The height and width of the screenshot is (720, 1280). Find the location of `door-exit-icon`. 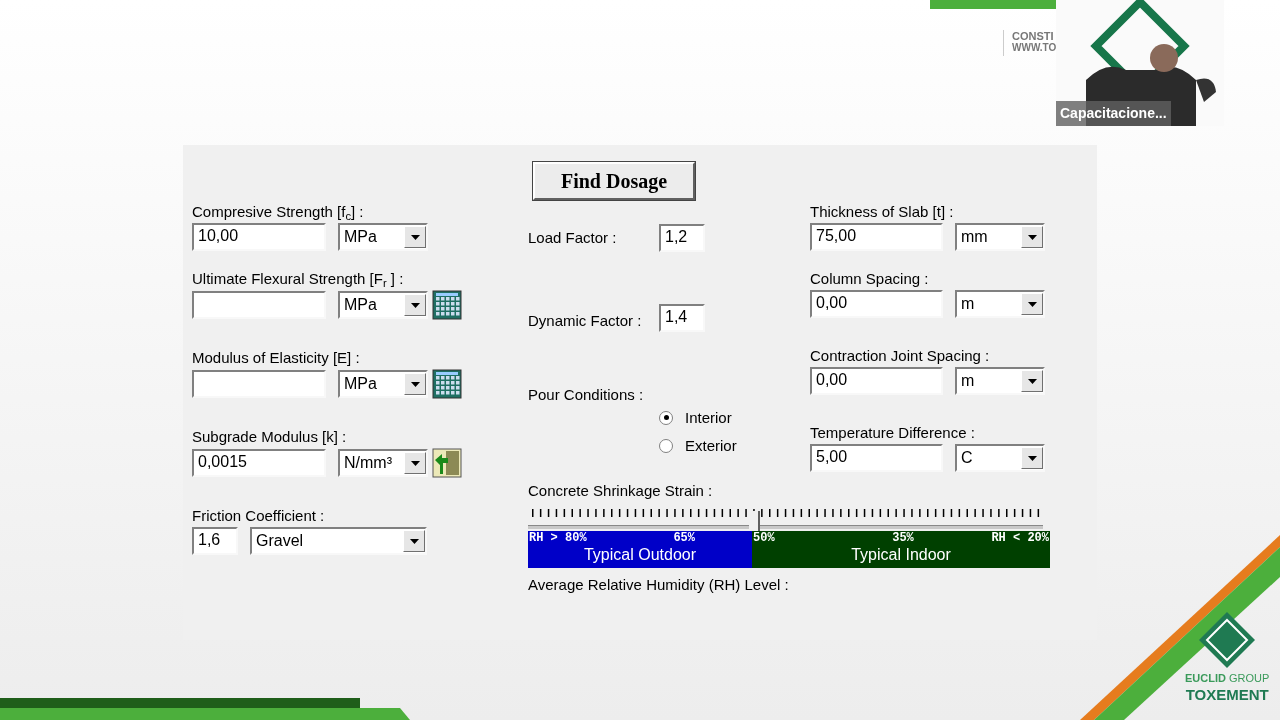

door-exit-icon is located at coordinates (447, 463).